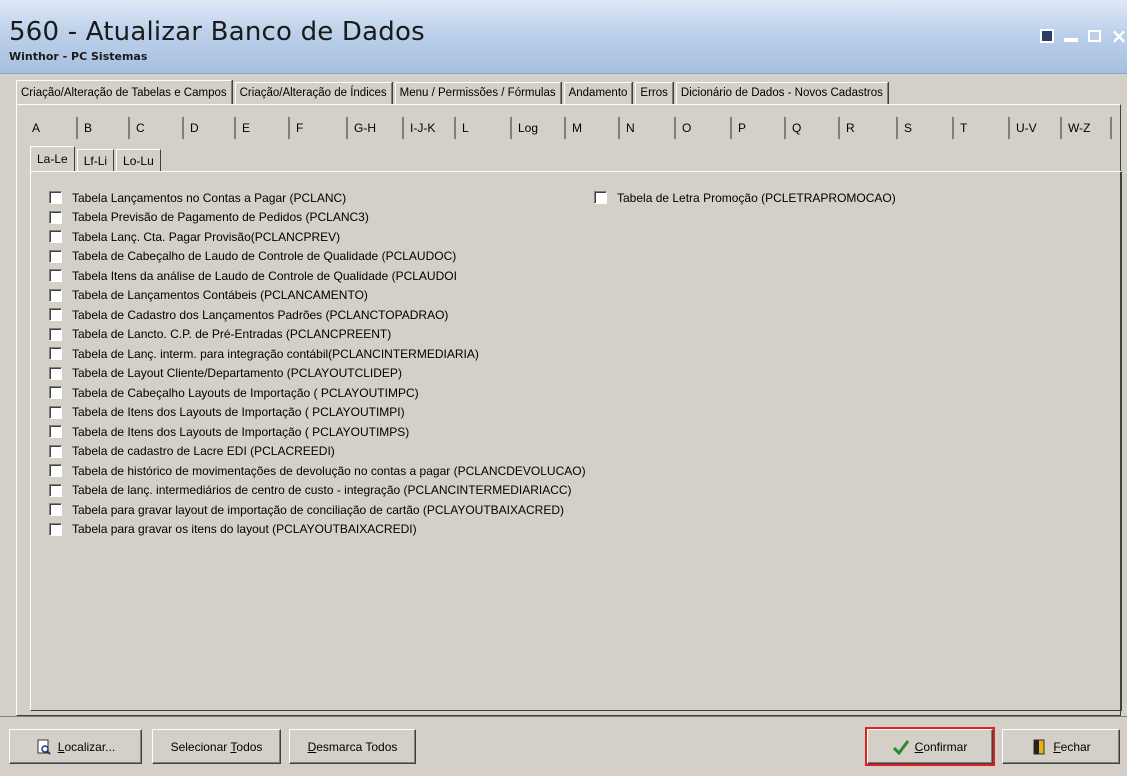 The image size is (1127, 776). Describe the element at coordinates (1071, 40) in the screenshot. I see `minimize-icon` at that location.